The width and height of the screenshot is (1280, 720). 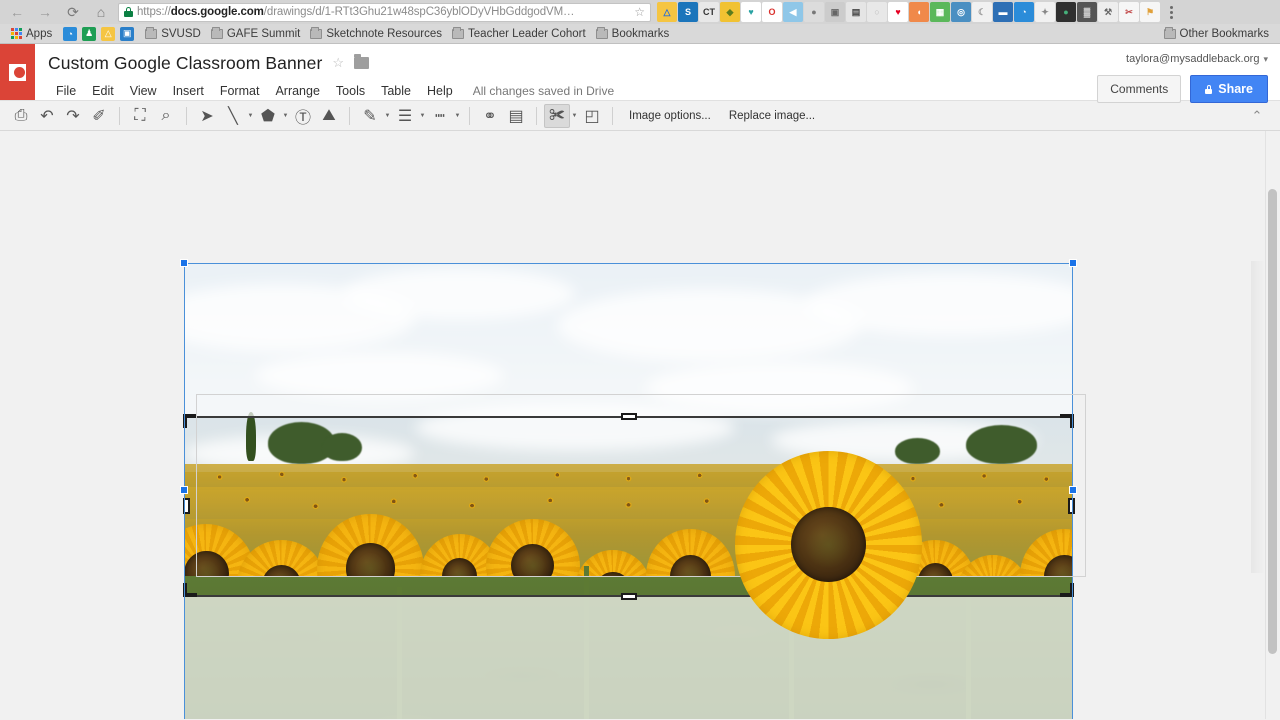 What do you see at coordinates (1150, 12) in the screenshot?
I see `extension-flag: ⚑` at bounding box center [1150, 12].